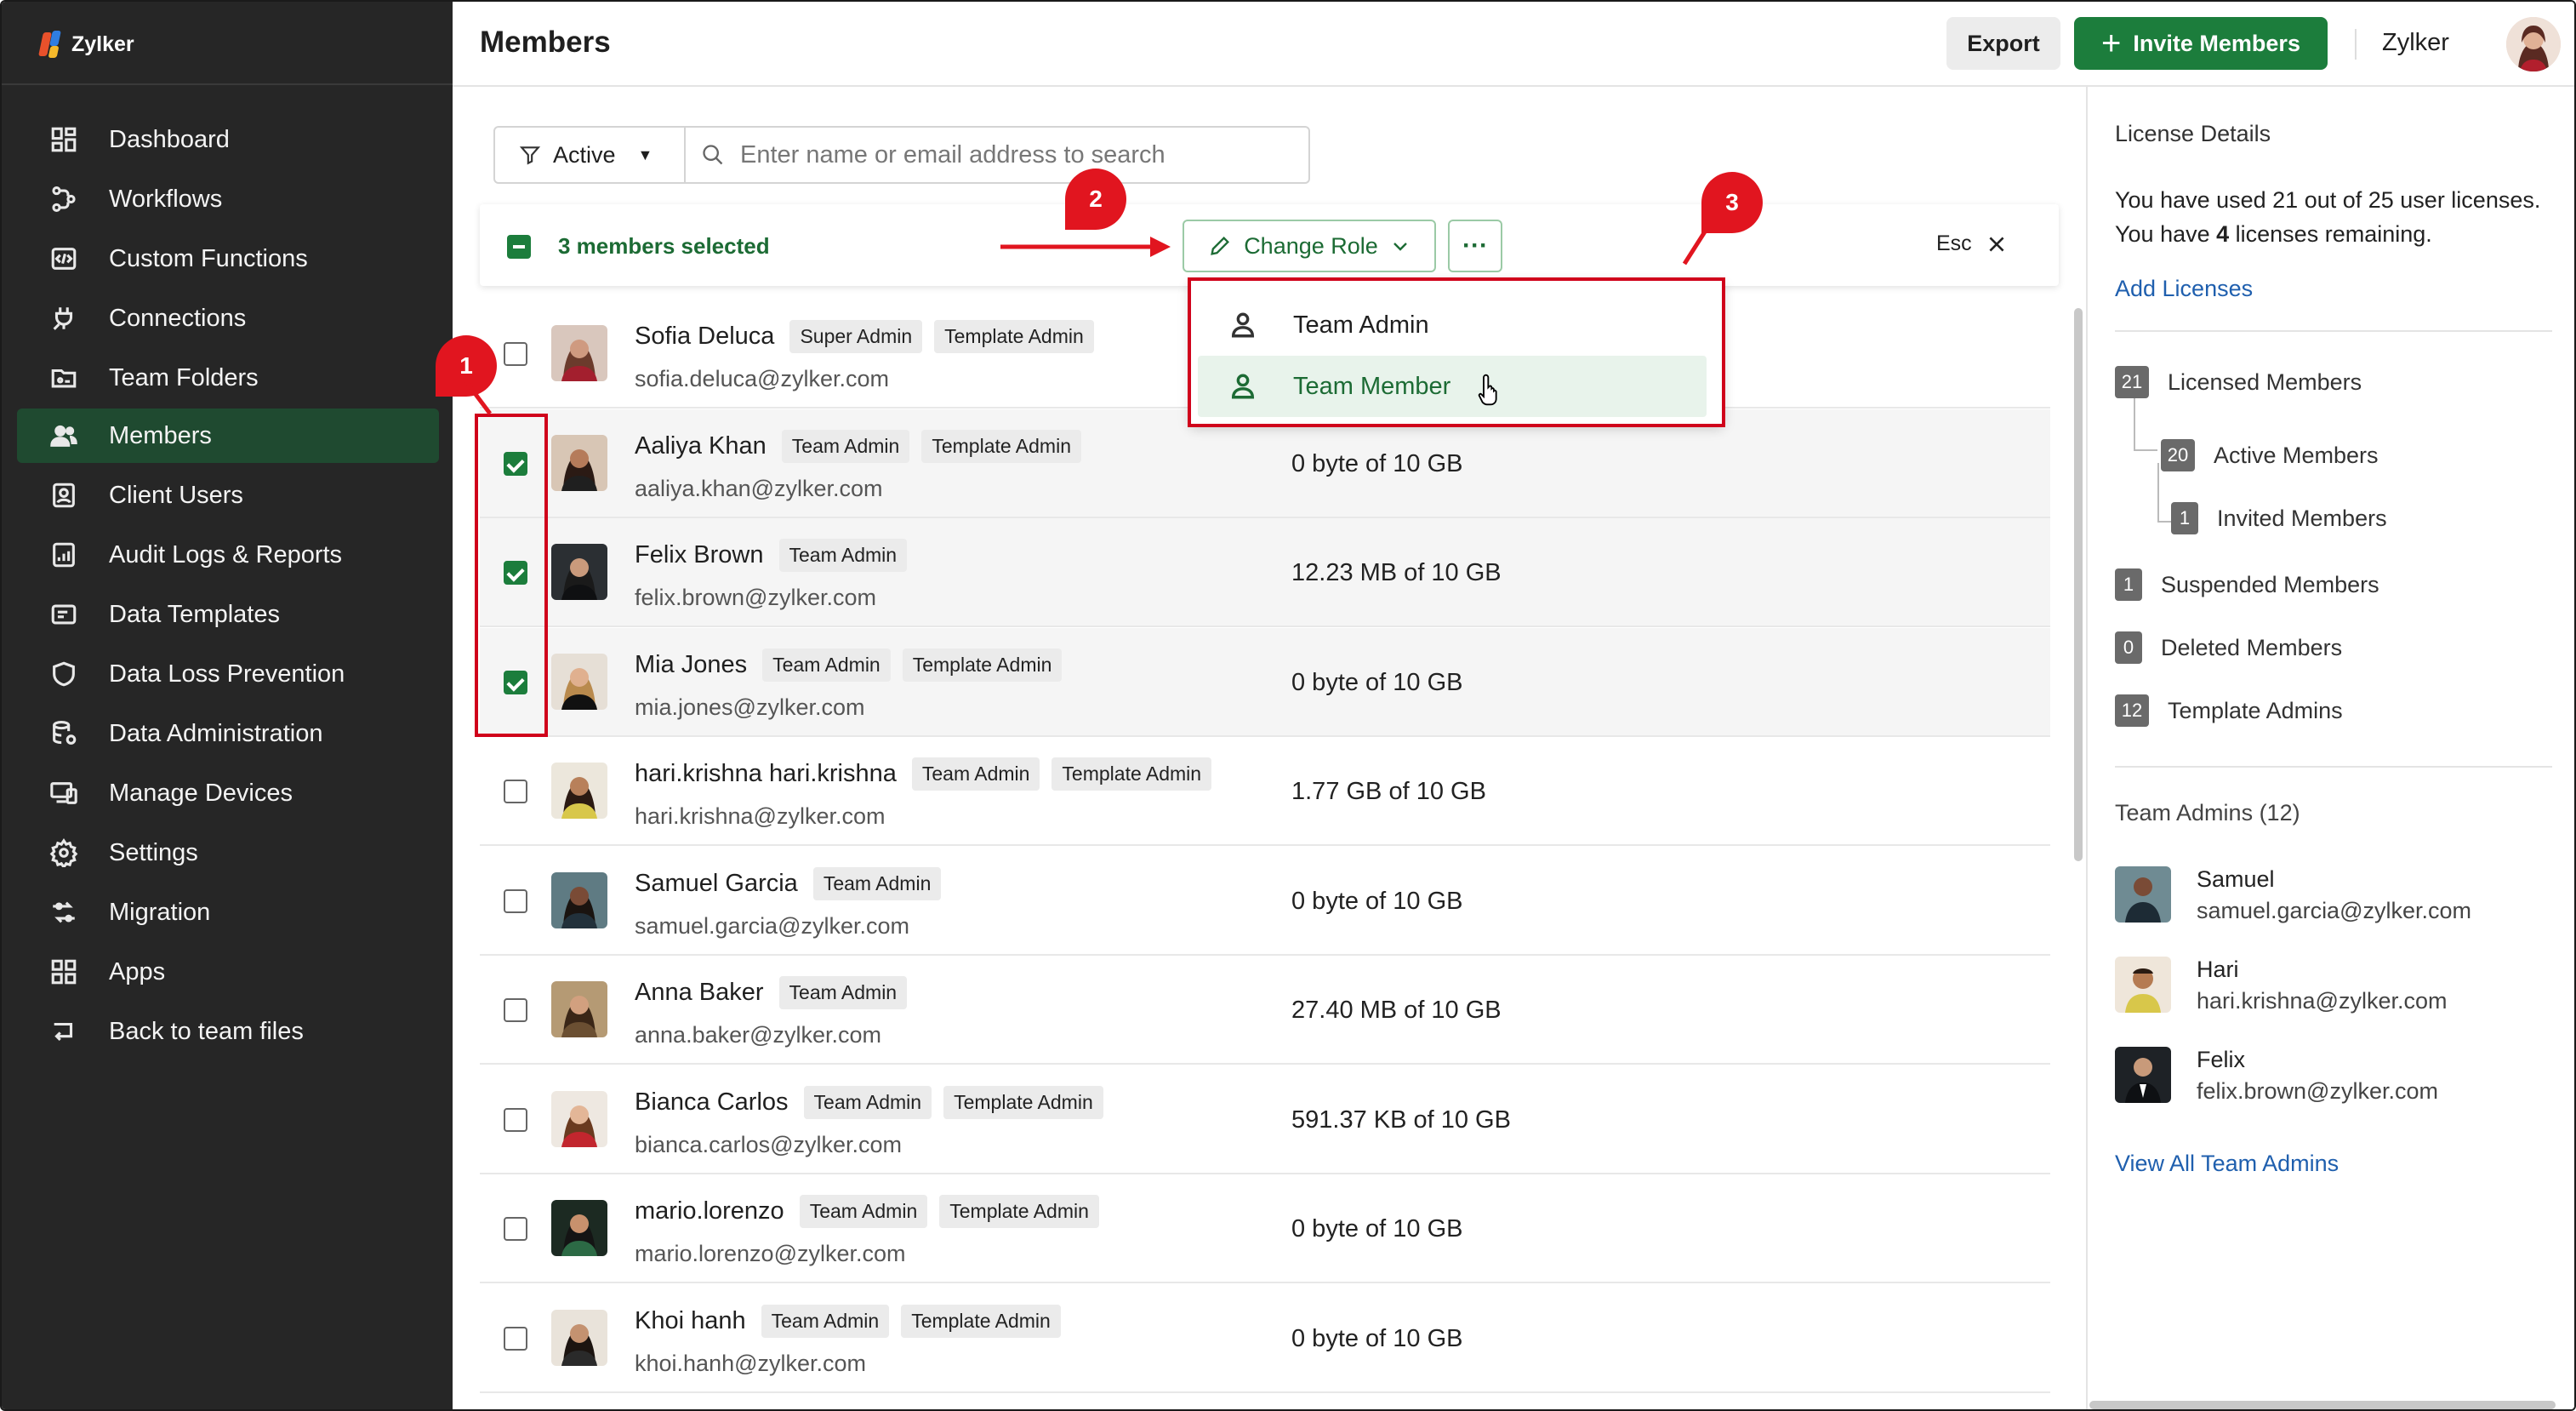  What do you see at coordinates (228, 972) in the screenshot?
I see `sidebar-item-apps: Apps` at bounding box center [228, 972].